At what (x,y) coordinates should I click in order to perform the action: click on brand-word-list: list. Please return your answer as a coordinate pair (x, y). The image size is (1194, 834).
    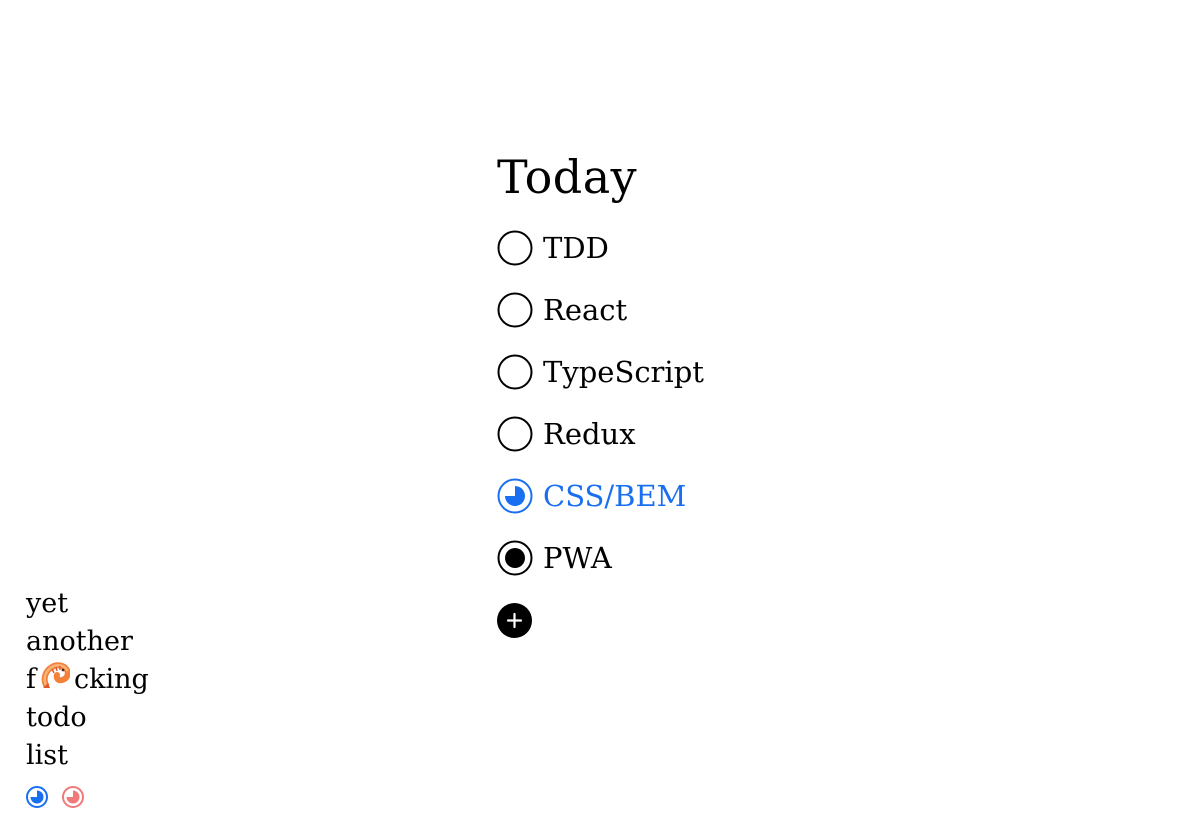
    Looking at the image, I should click on (47, 755).